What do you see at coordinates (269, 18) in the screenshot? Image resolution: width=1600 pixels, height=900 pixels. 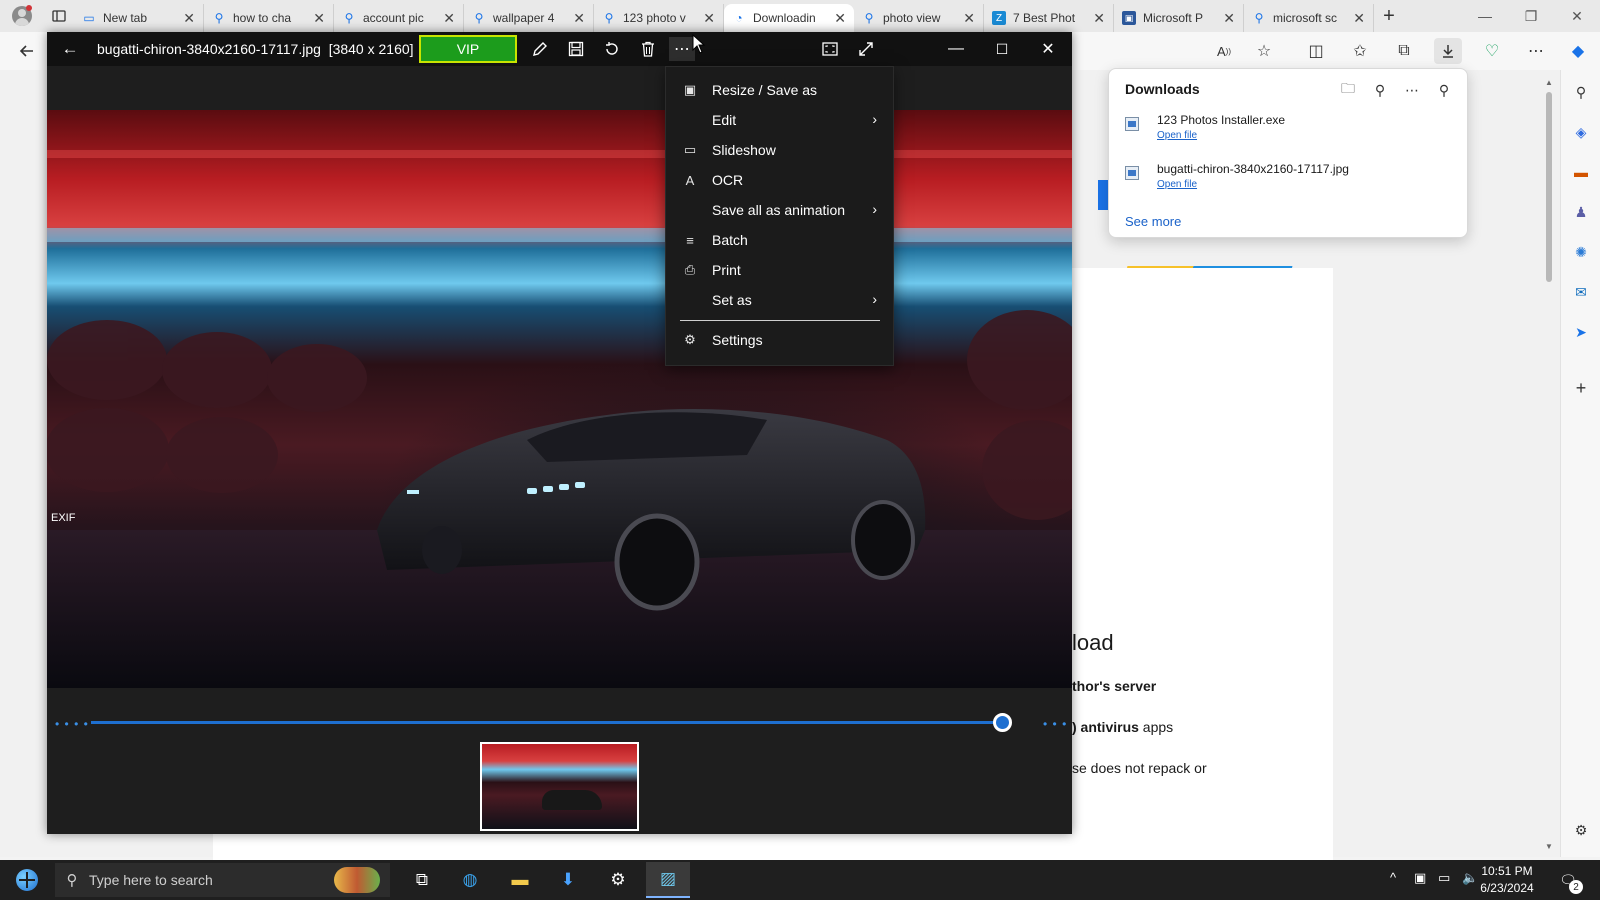 I see `browser-tab: ⚲ how to cha ✕` at bounding box center [269, 18].